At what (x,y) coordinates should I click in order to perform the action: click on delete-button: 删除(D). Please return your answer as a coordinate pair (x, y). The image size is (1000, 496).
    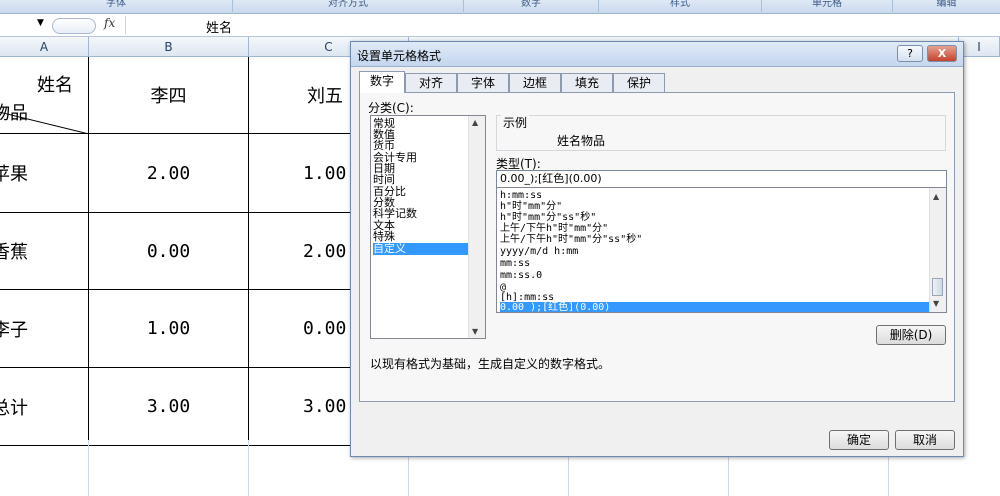
    Looking at the image, I should click on (911, 335).